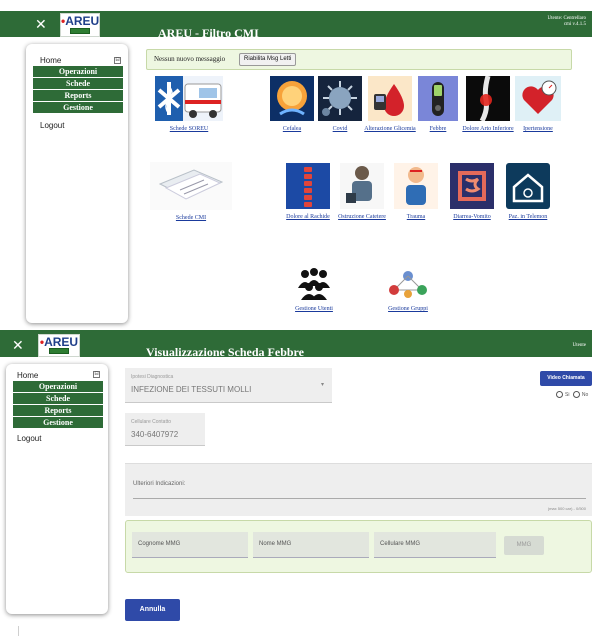  I want to click on field-value: INFEZIONE DEI TESSUTI MOLLI, so click(191, 389).